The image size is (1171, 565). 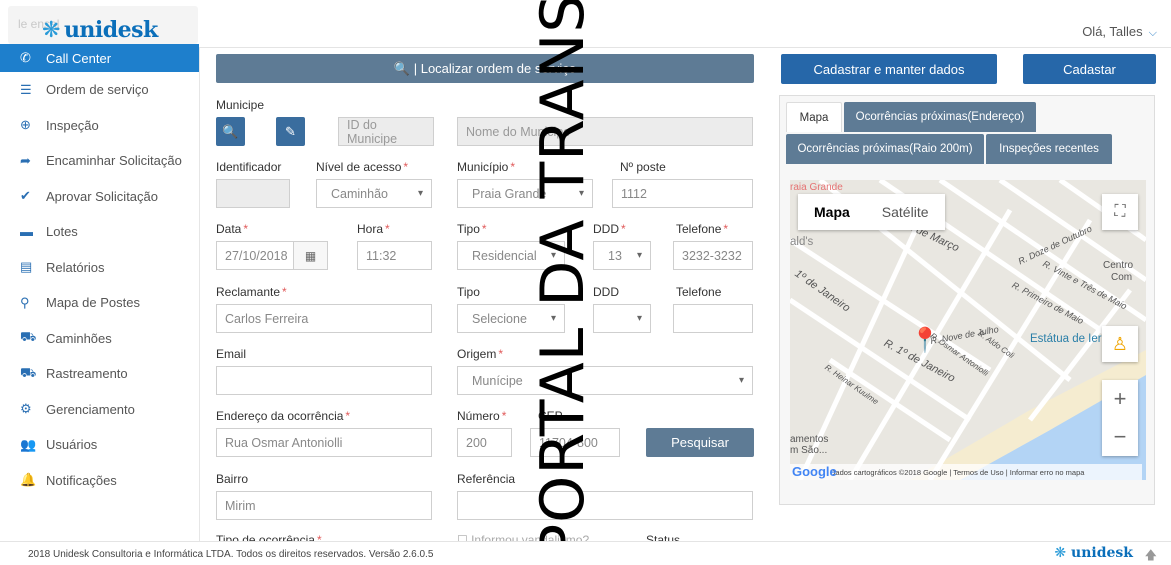 What do you see at coordinates (99, 232) in the screenshot?
I see `sidebar-item-lotes: ▬ Lotes` at bounding box center [99, 232].